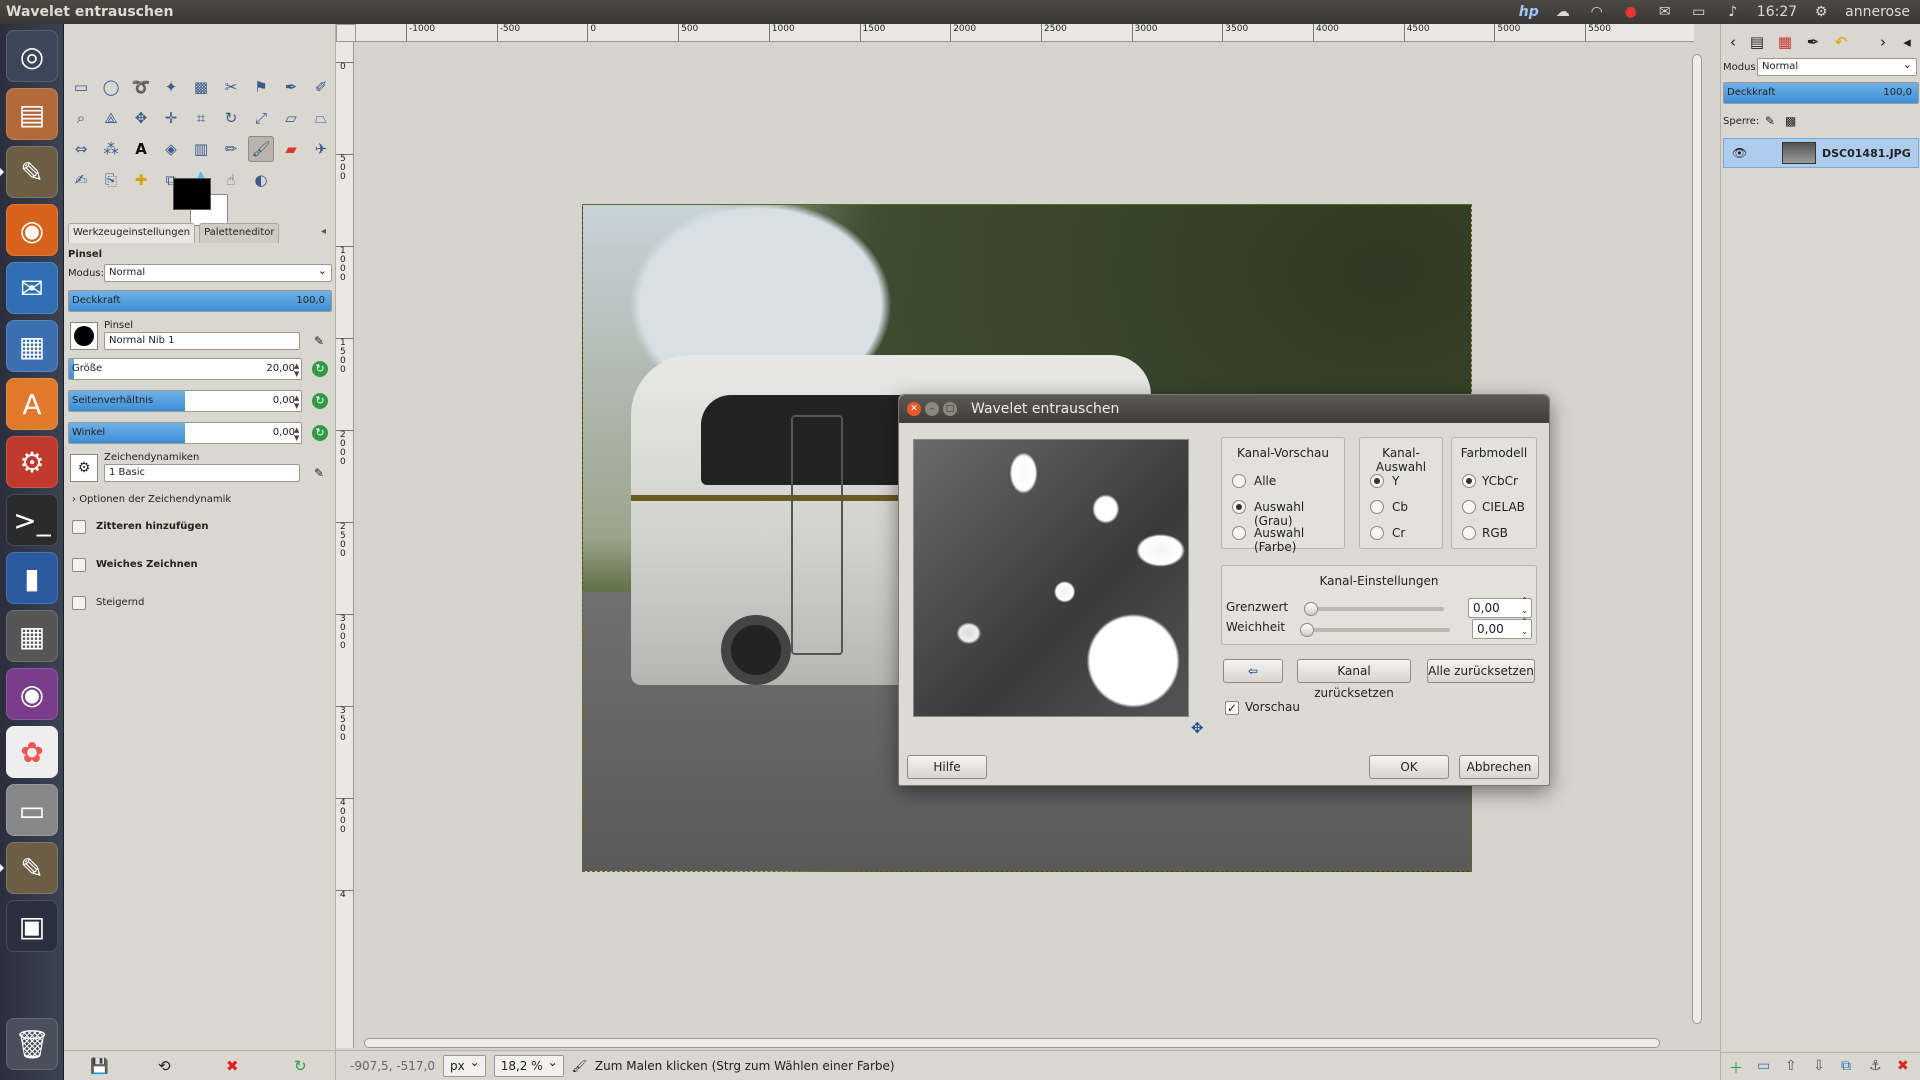  I want to click on files-icon: ▤, so click(32, 114).